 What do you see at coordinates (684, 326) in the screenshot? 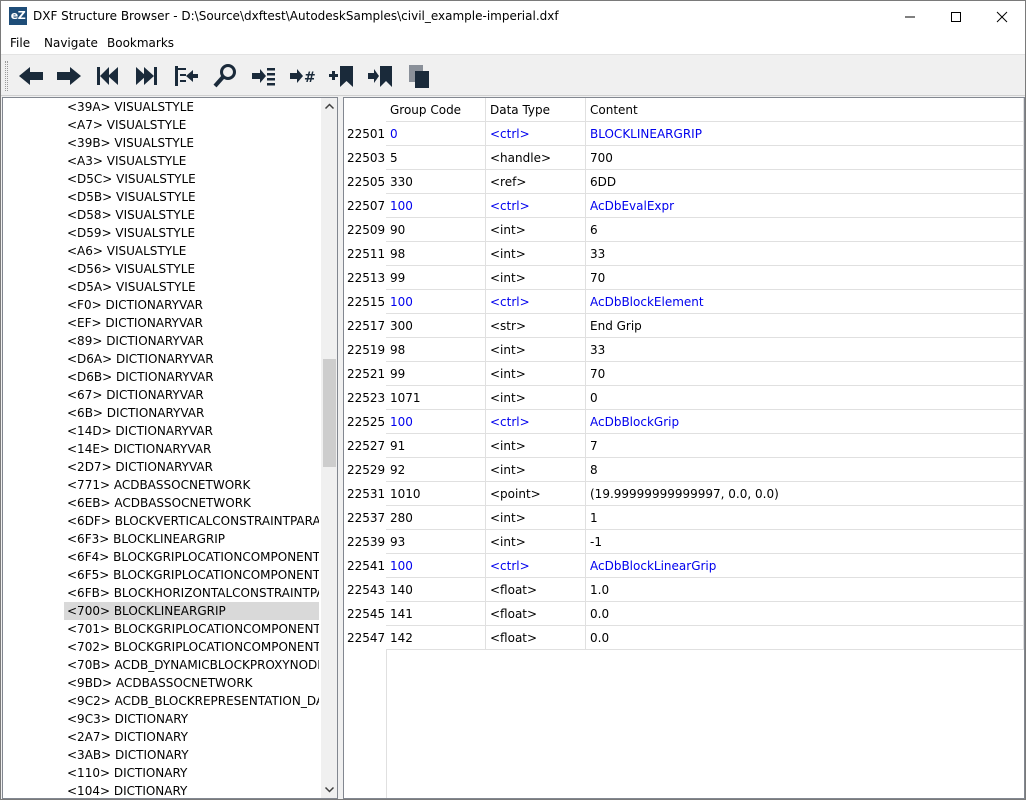
I see `table-row: 22517 300 <str> End Grip` at bounding box center [684, 326].